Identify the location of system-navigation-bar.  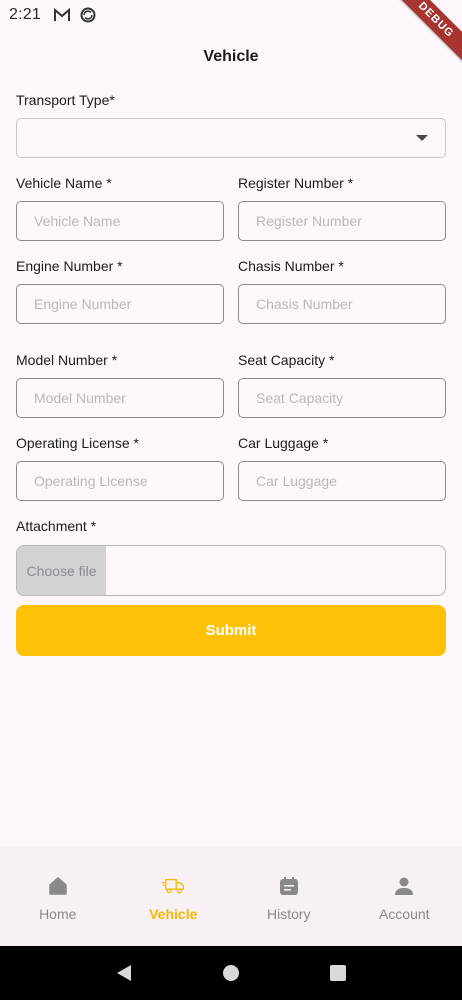
(231, 973).